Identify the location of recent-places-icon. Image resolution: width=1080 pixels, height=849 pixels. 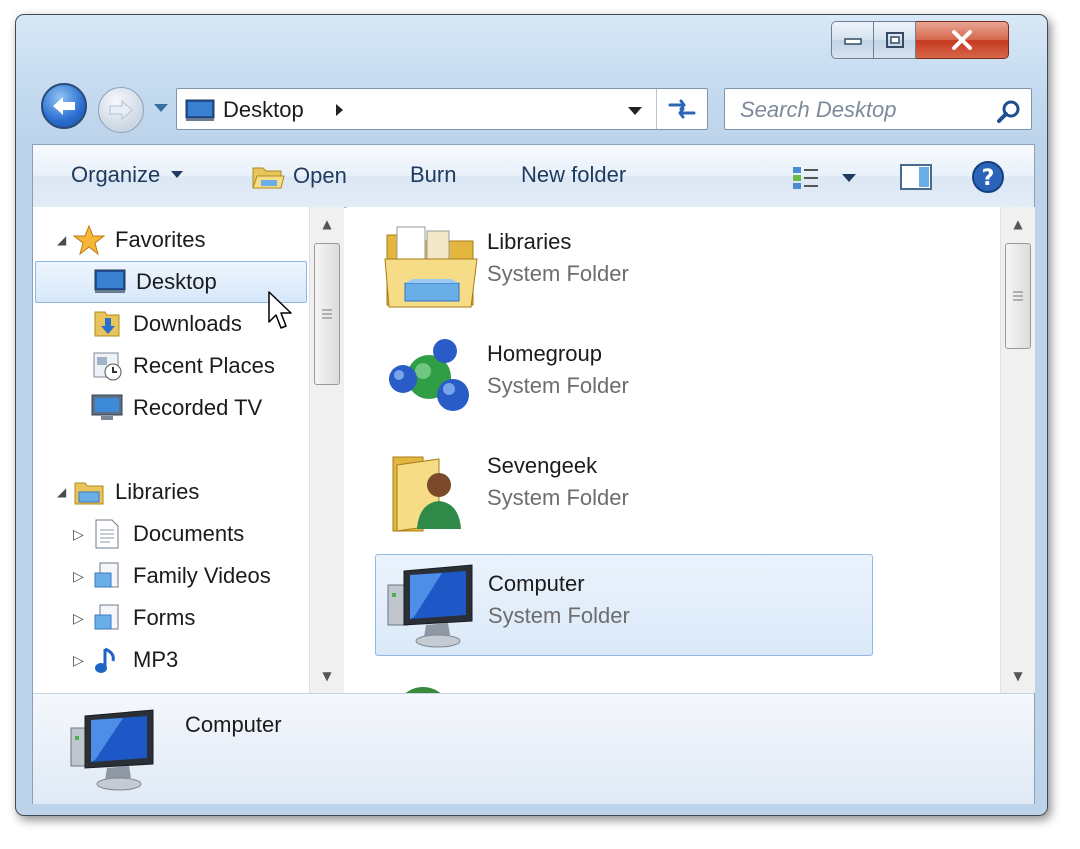
(107, 366).